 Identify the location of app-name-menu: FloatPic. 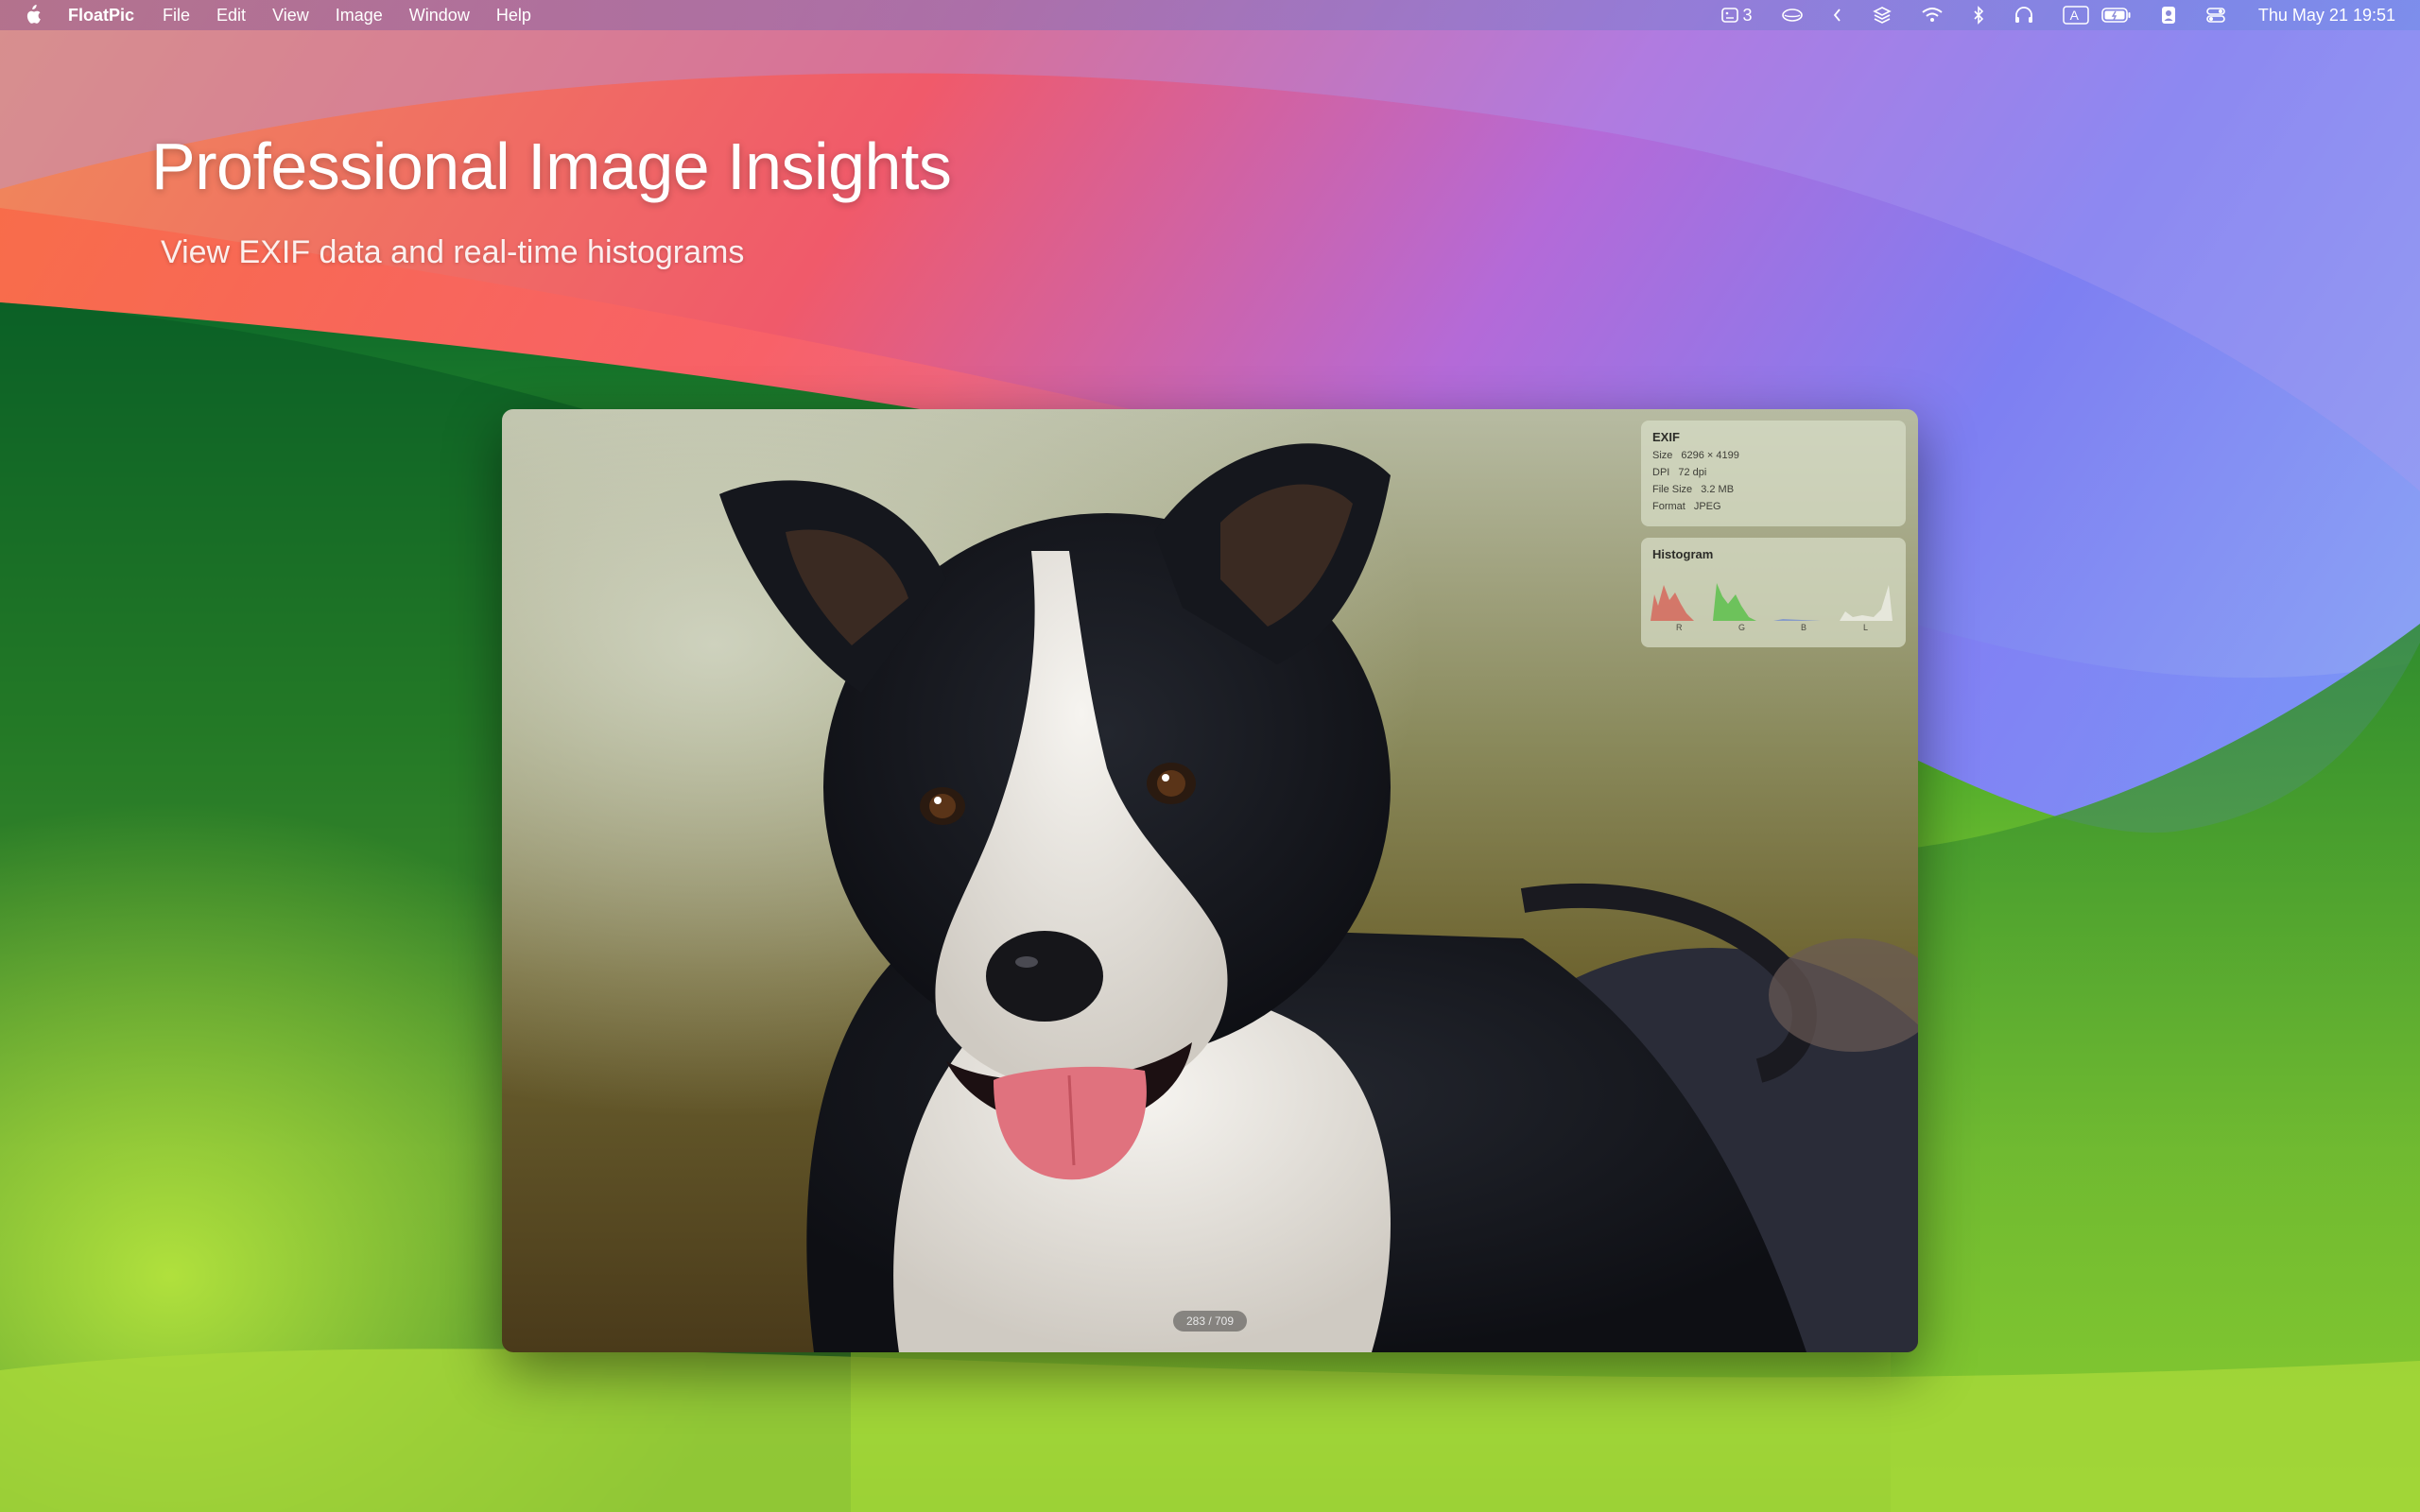
(101, 16).